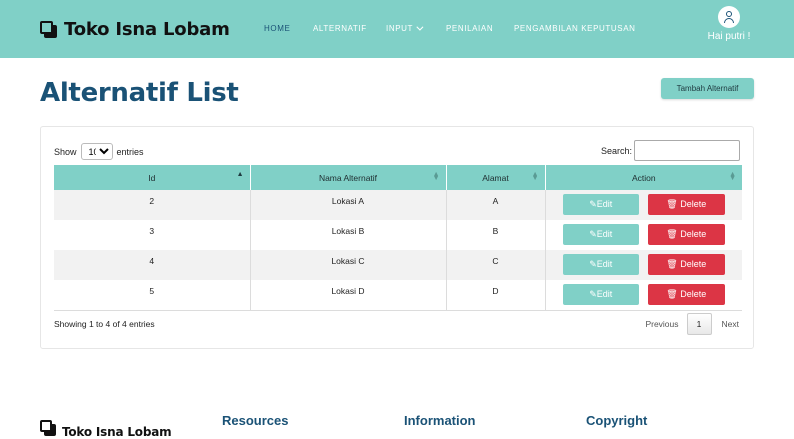 The height and width of the screenshot is (439, 794). What do you see at coordinates (617, 420) in the screenshot?
I see `footer-heading-copyright: Copyright` at bounding box center [617, 420].